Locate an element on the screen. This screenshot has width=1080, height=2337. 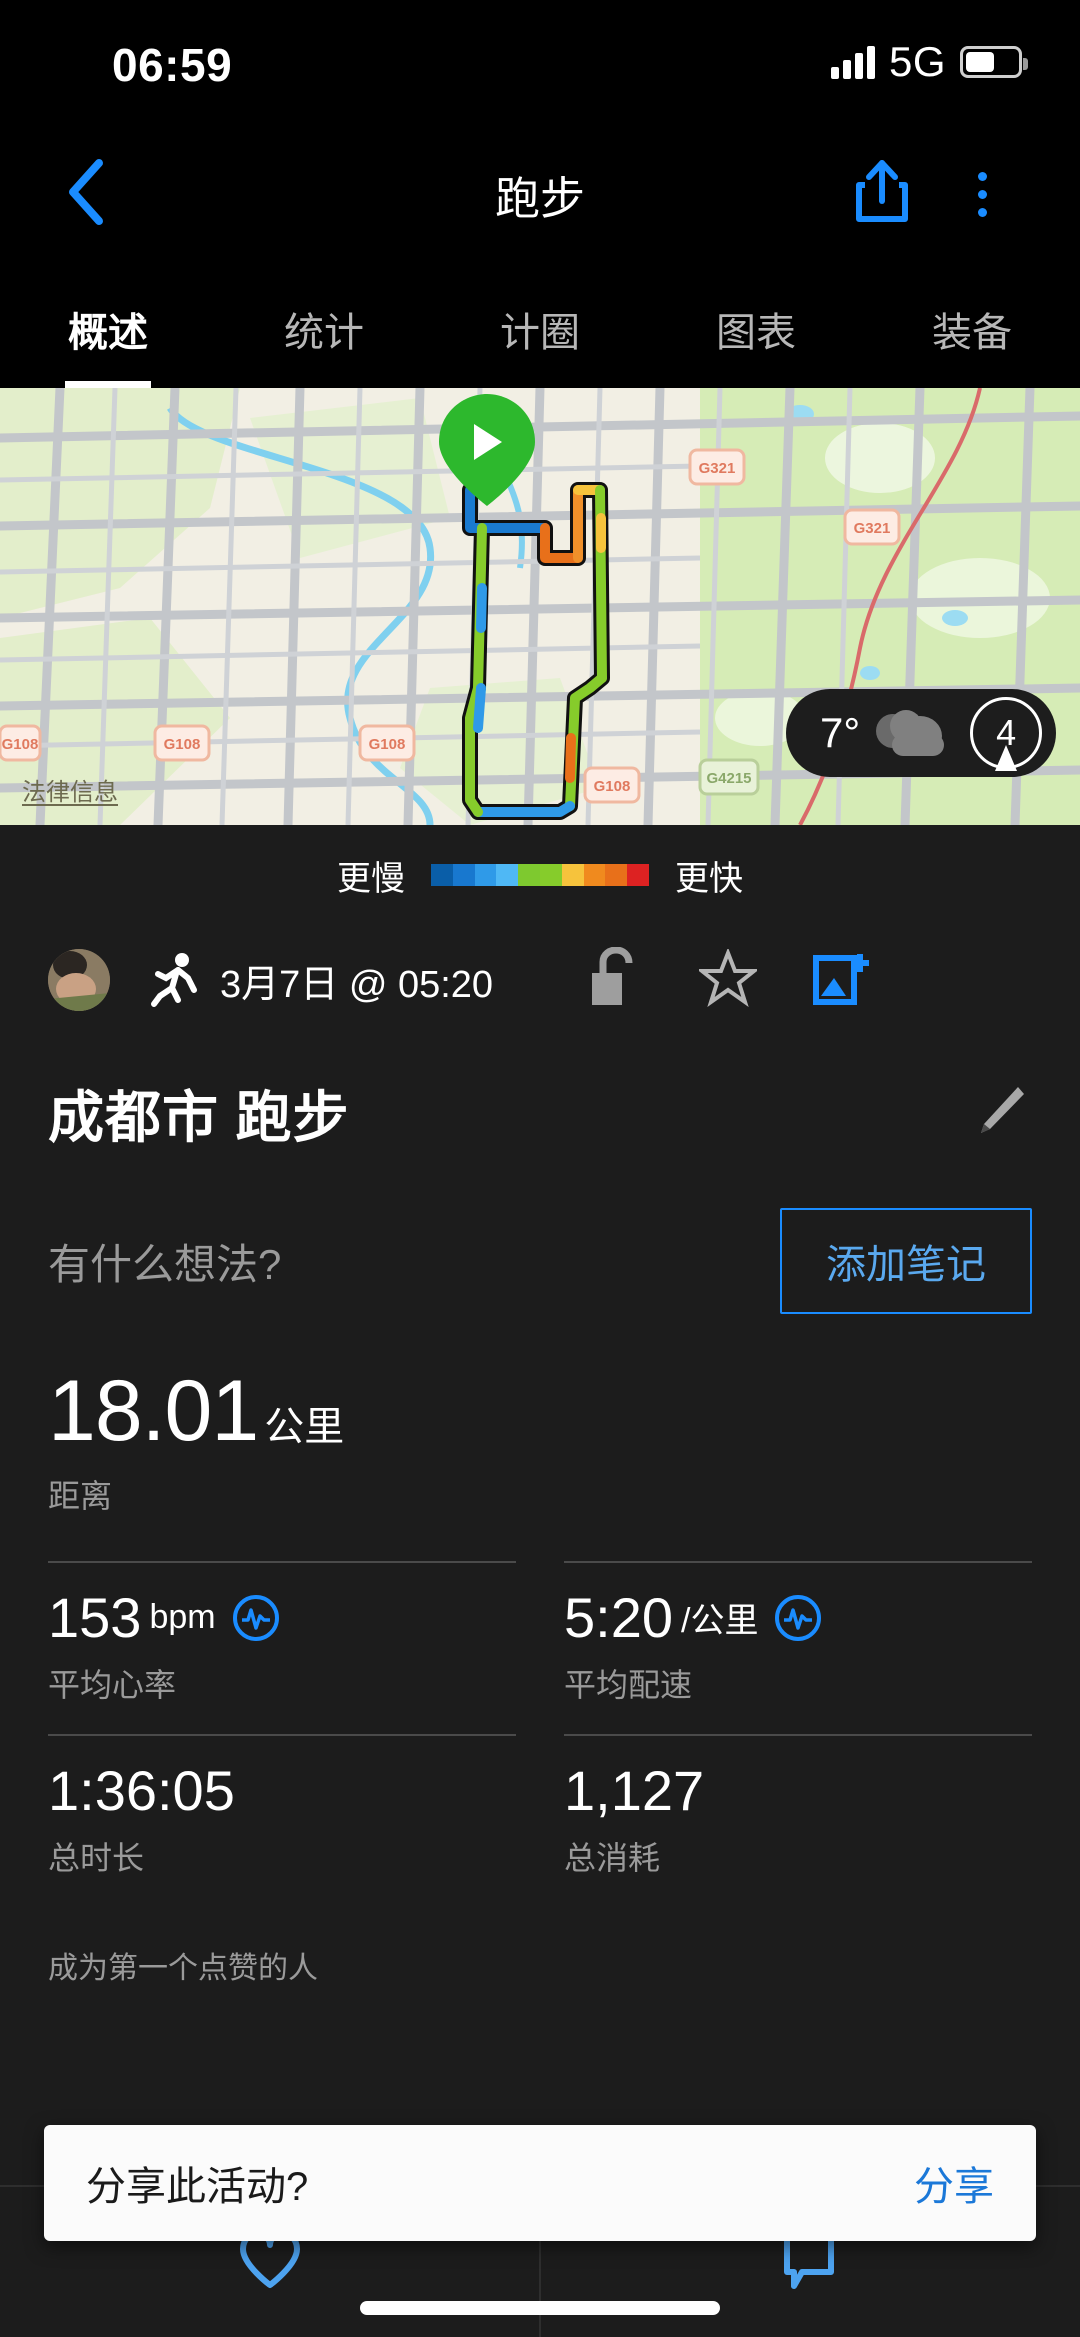
svg-text: G4215 is located at coordinates (728, 778).